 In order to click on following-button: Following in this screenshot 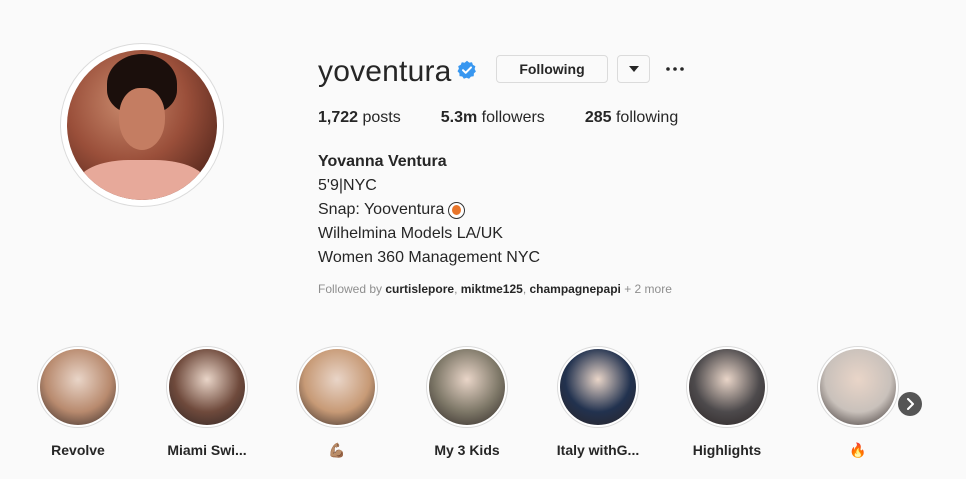, I will do `click(552, 69)`.